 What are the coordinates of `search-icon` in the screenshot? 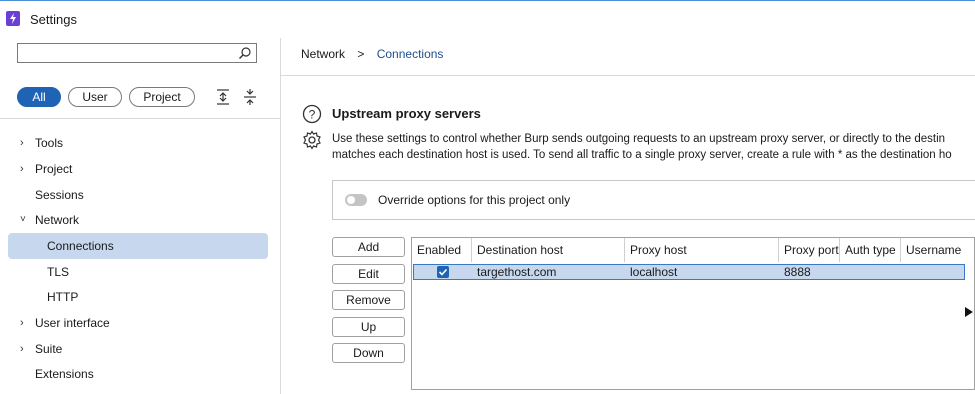 It's located at (245, 53).